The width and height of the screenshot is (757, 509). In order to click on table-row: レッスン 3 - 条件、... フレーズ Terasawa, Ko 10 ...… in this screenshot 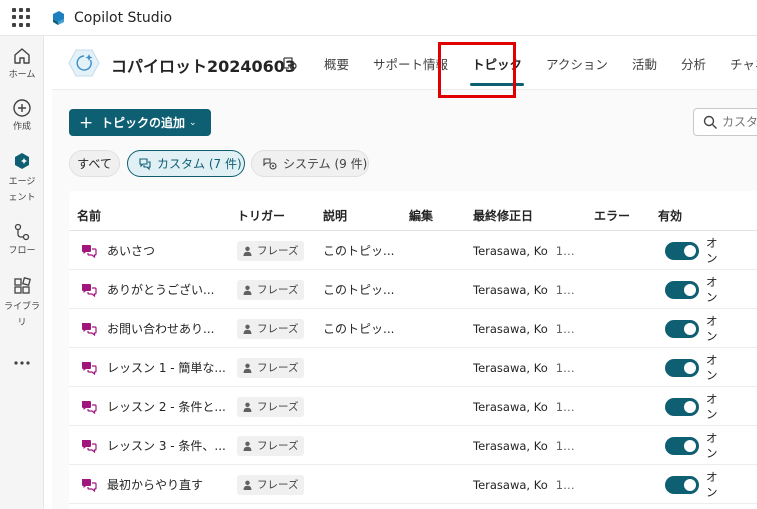, I will do `click(413, 445)`.